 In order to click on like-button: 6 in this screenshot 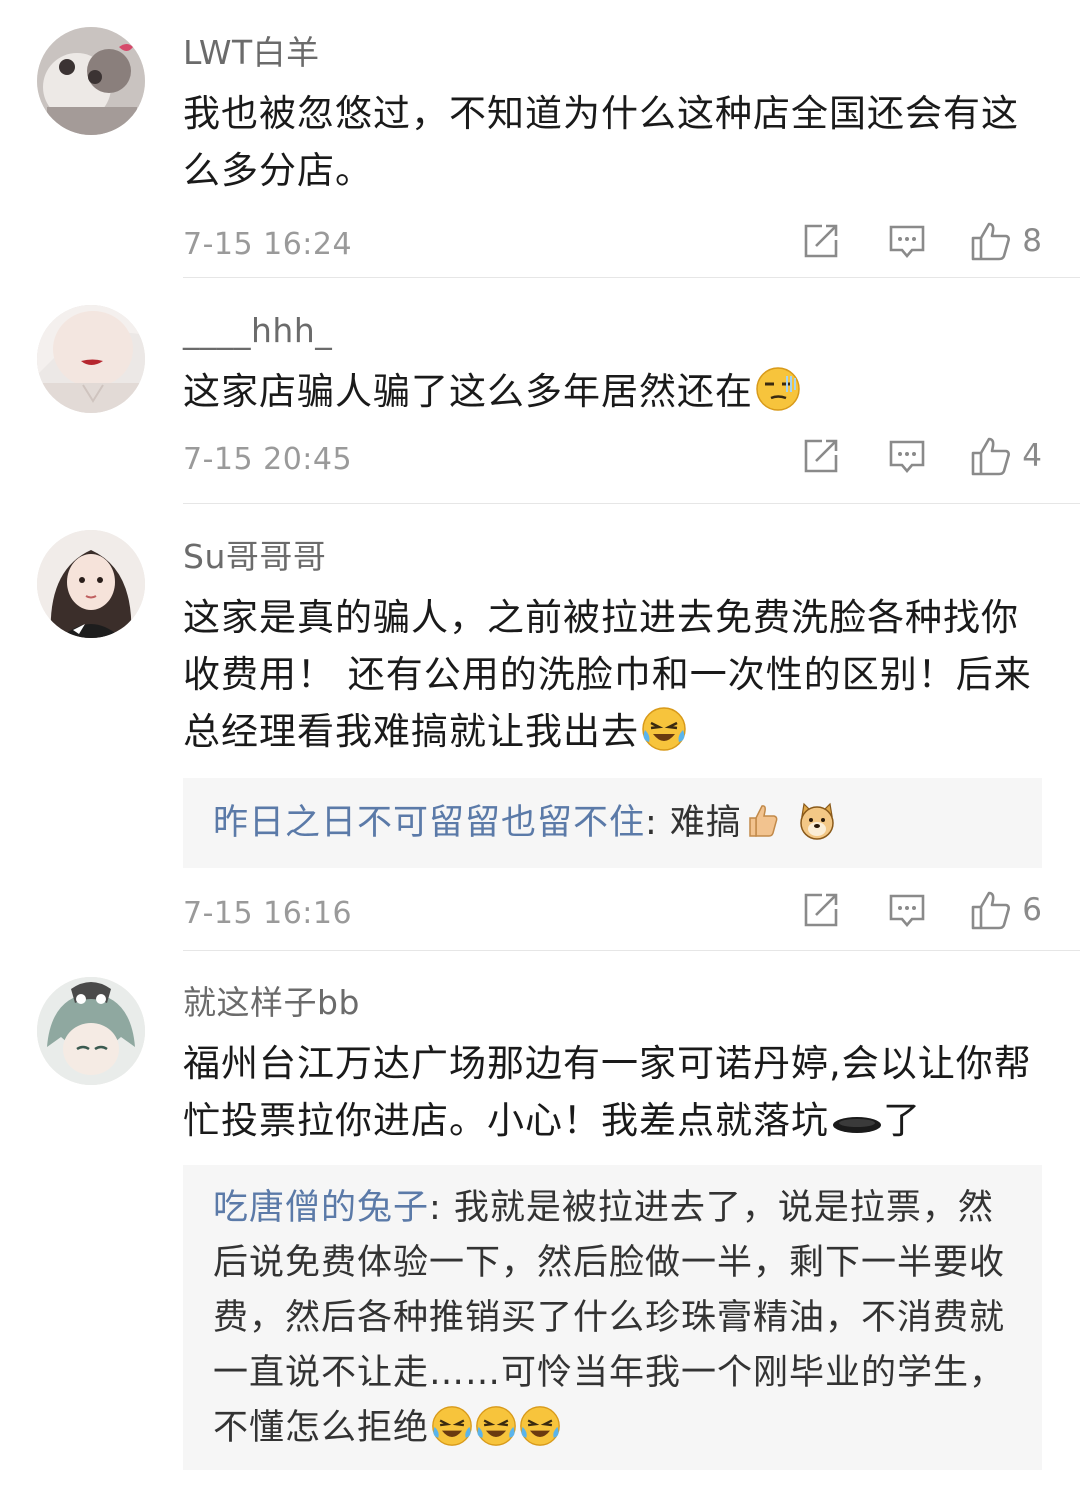, I will do `click(1006, 910)`.